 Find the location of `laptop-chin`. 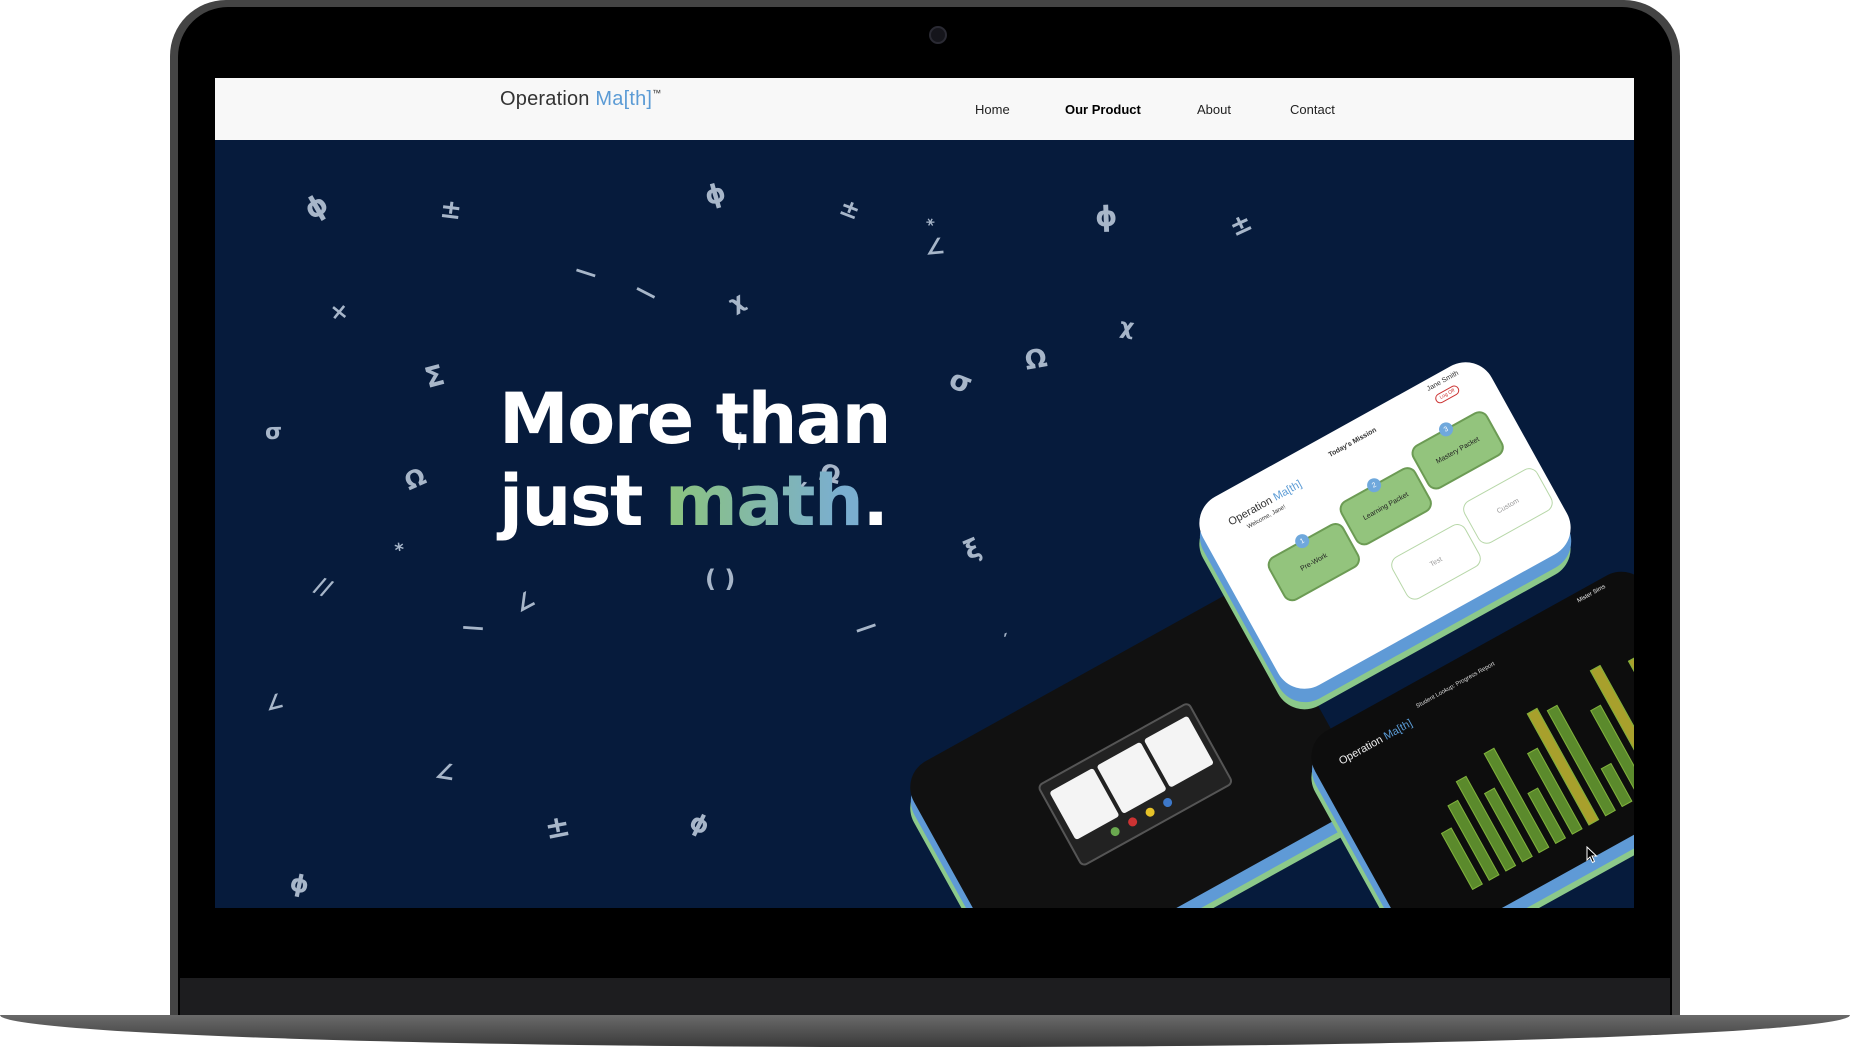

laptop-chin is located at coordinates (925, 996).